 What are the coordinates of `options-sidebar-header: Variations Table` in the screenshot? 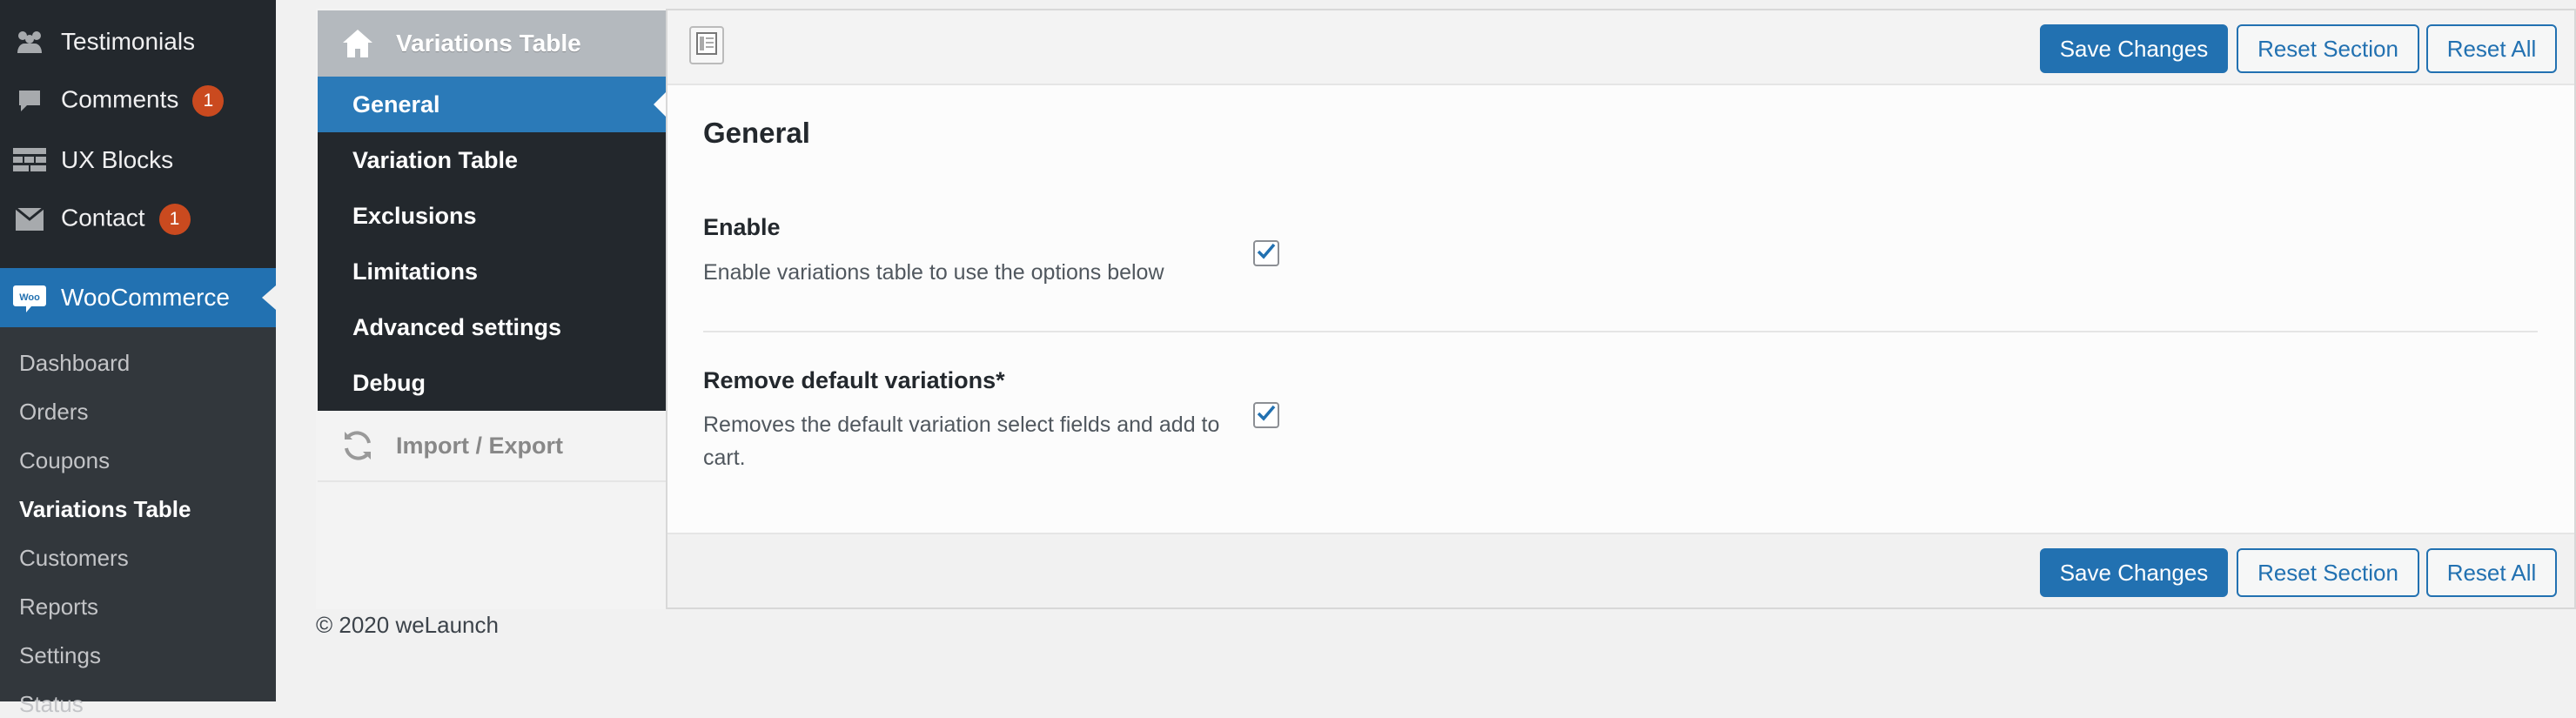 It's located at (492, 43).